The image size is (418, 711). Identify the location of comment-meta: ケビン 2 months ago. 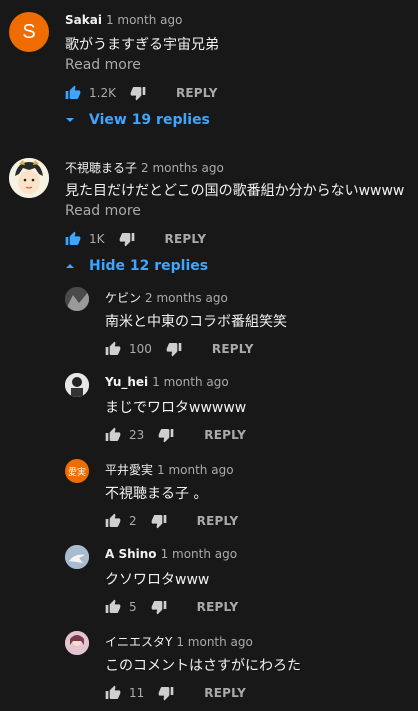
(166, 297).